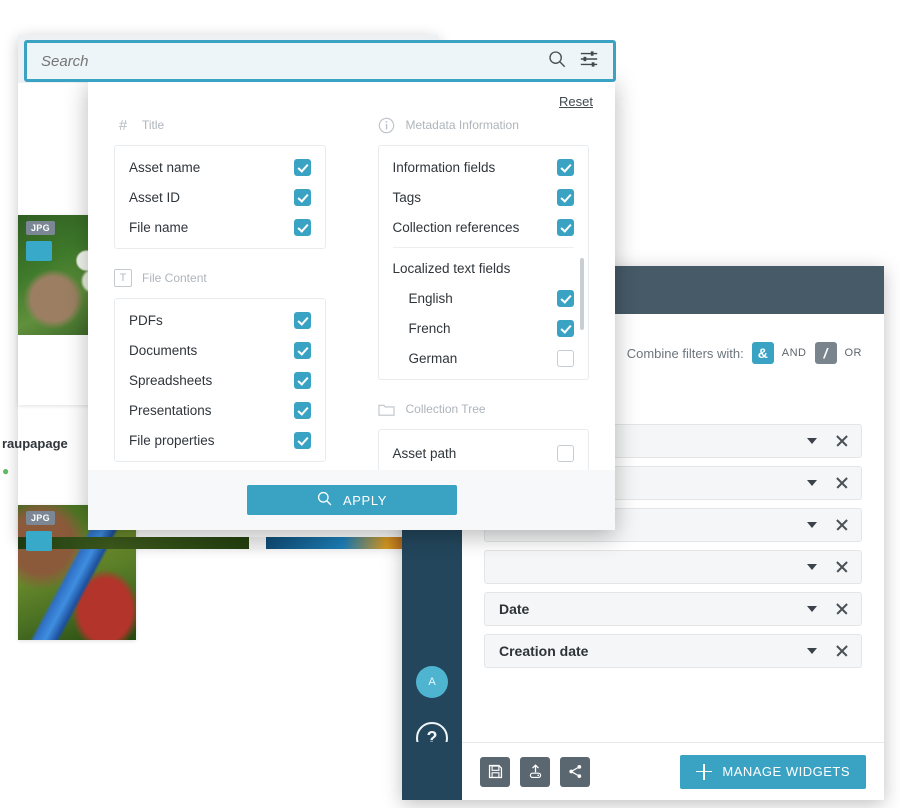 Image resolution: width=900 pixels, height=808 pixels. What do you see at coordinates (483, 453) in the screenshot?
I see `option-asset-path: Asset path` at bounding box center [483, 453].